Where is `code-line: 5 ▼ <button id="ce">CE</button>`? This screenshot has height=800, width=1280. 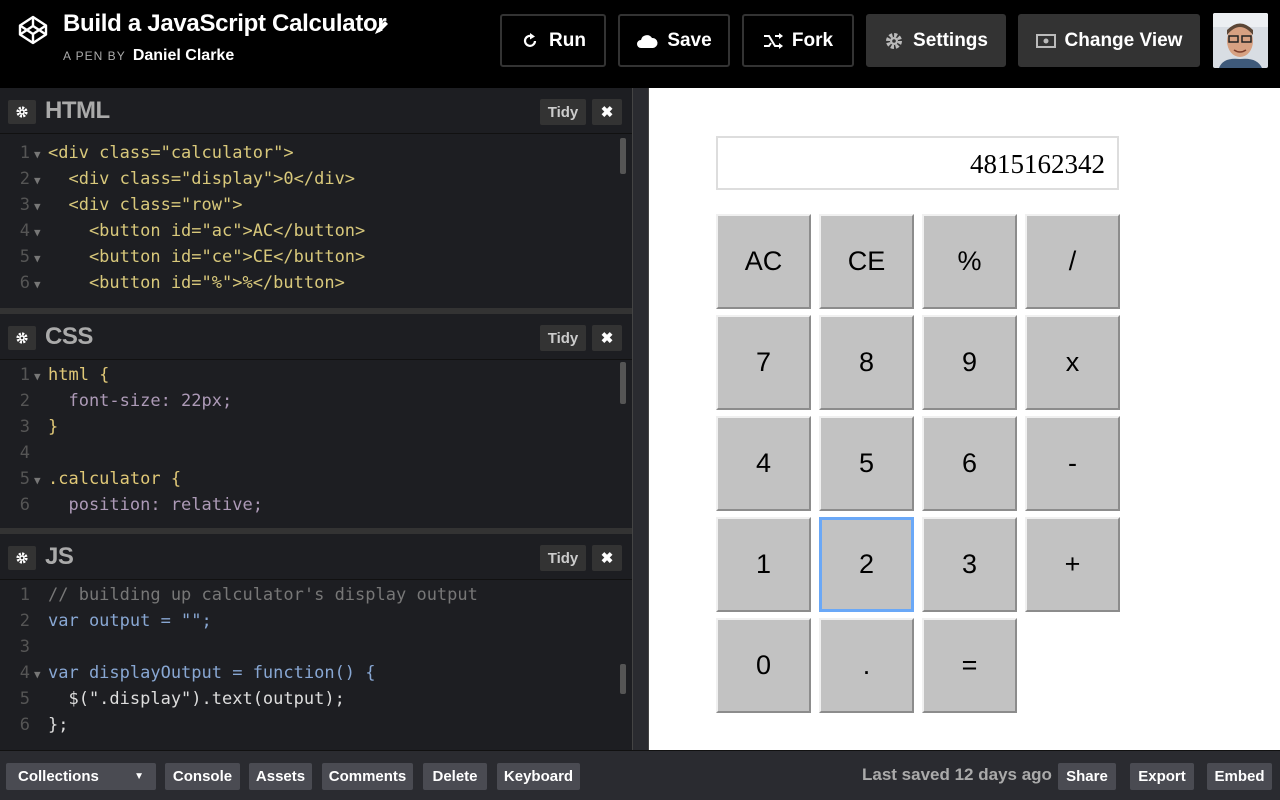 code-line: 5 ▼ <button id="ce">CE</button> is located at coordinates (192, 257).